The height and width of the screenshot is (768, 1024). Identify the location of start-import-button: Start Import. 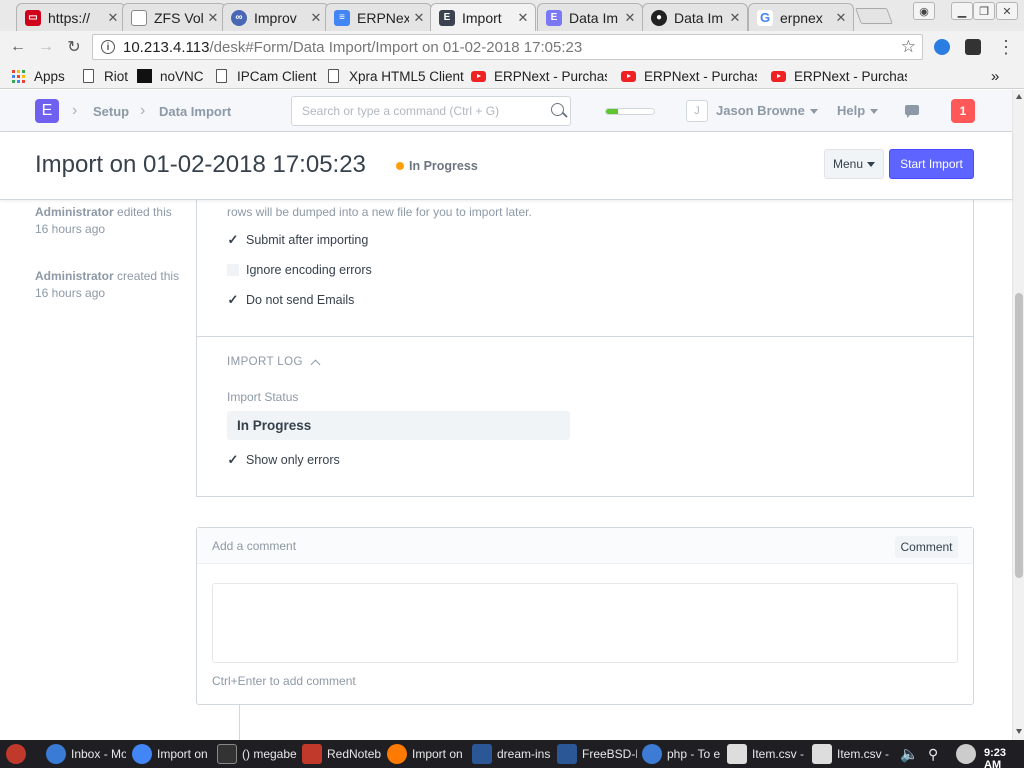
(931, 164).